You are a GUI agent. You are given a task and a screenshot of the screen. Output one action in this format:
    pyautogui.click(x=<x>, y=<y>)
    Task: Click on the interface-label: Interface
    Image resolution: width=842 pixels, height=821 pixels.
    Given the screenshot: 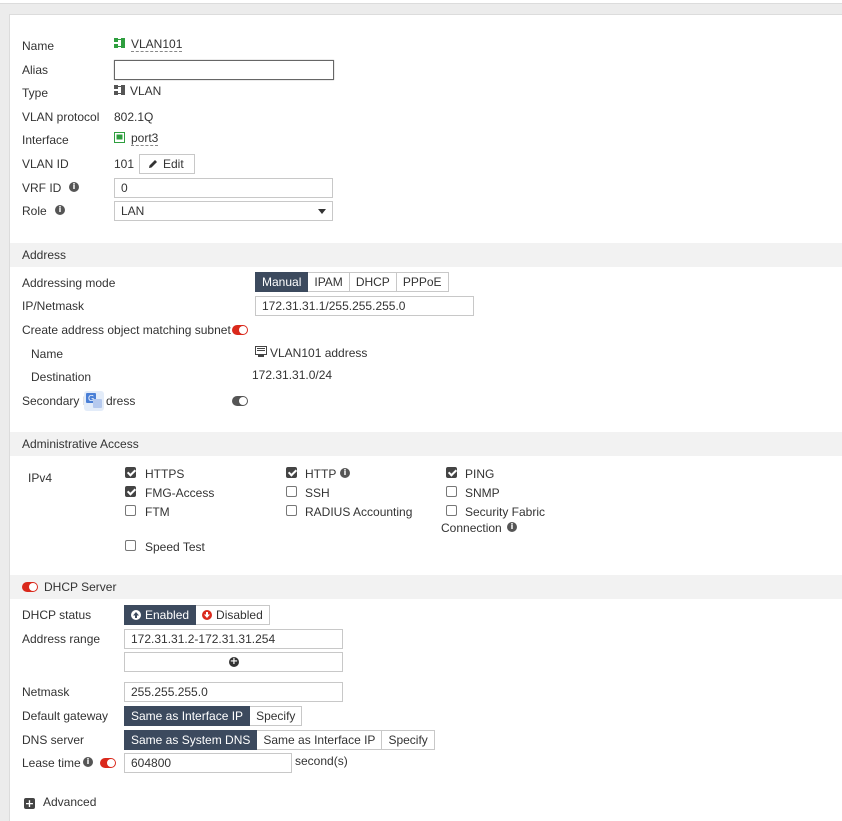 What is the action you would take?
    pyautogui.click(x=45, y=140)
    